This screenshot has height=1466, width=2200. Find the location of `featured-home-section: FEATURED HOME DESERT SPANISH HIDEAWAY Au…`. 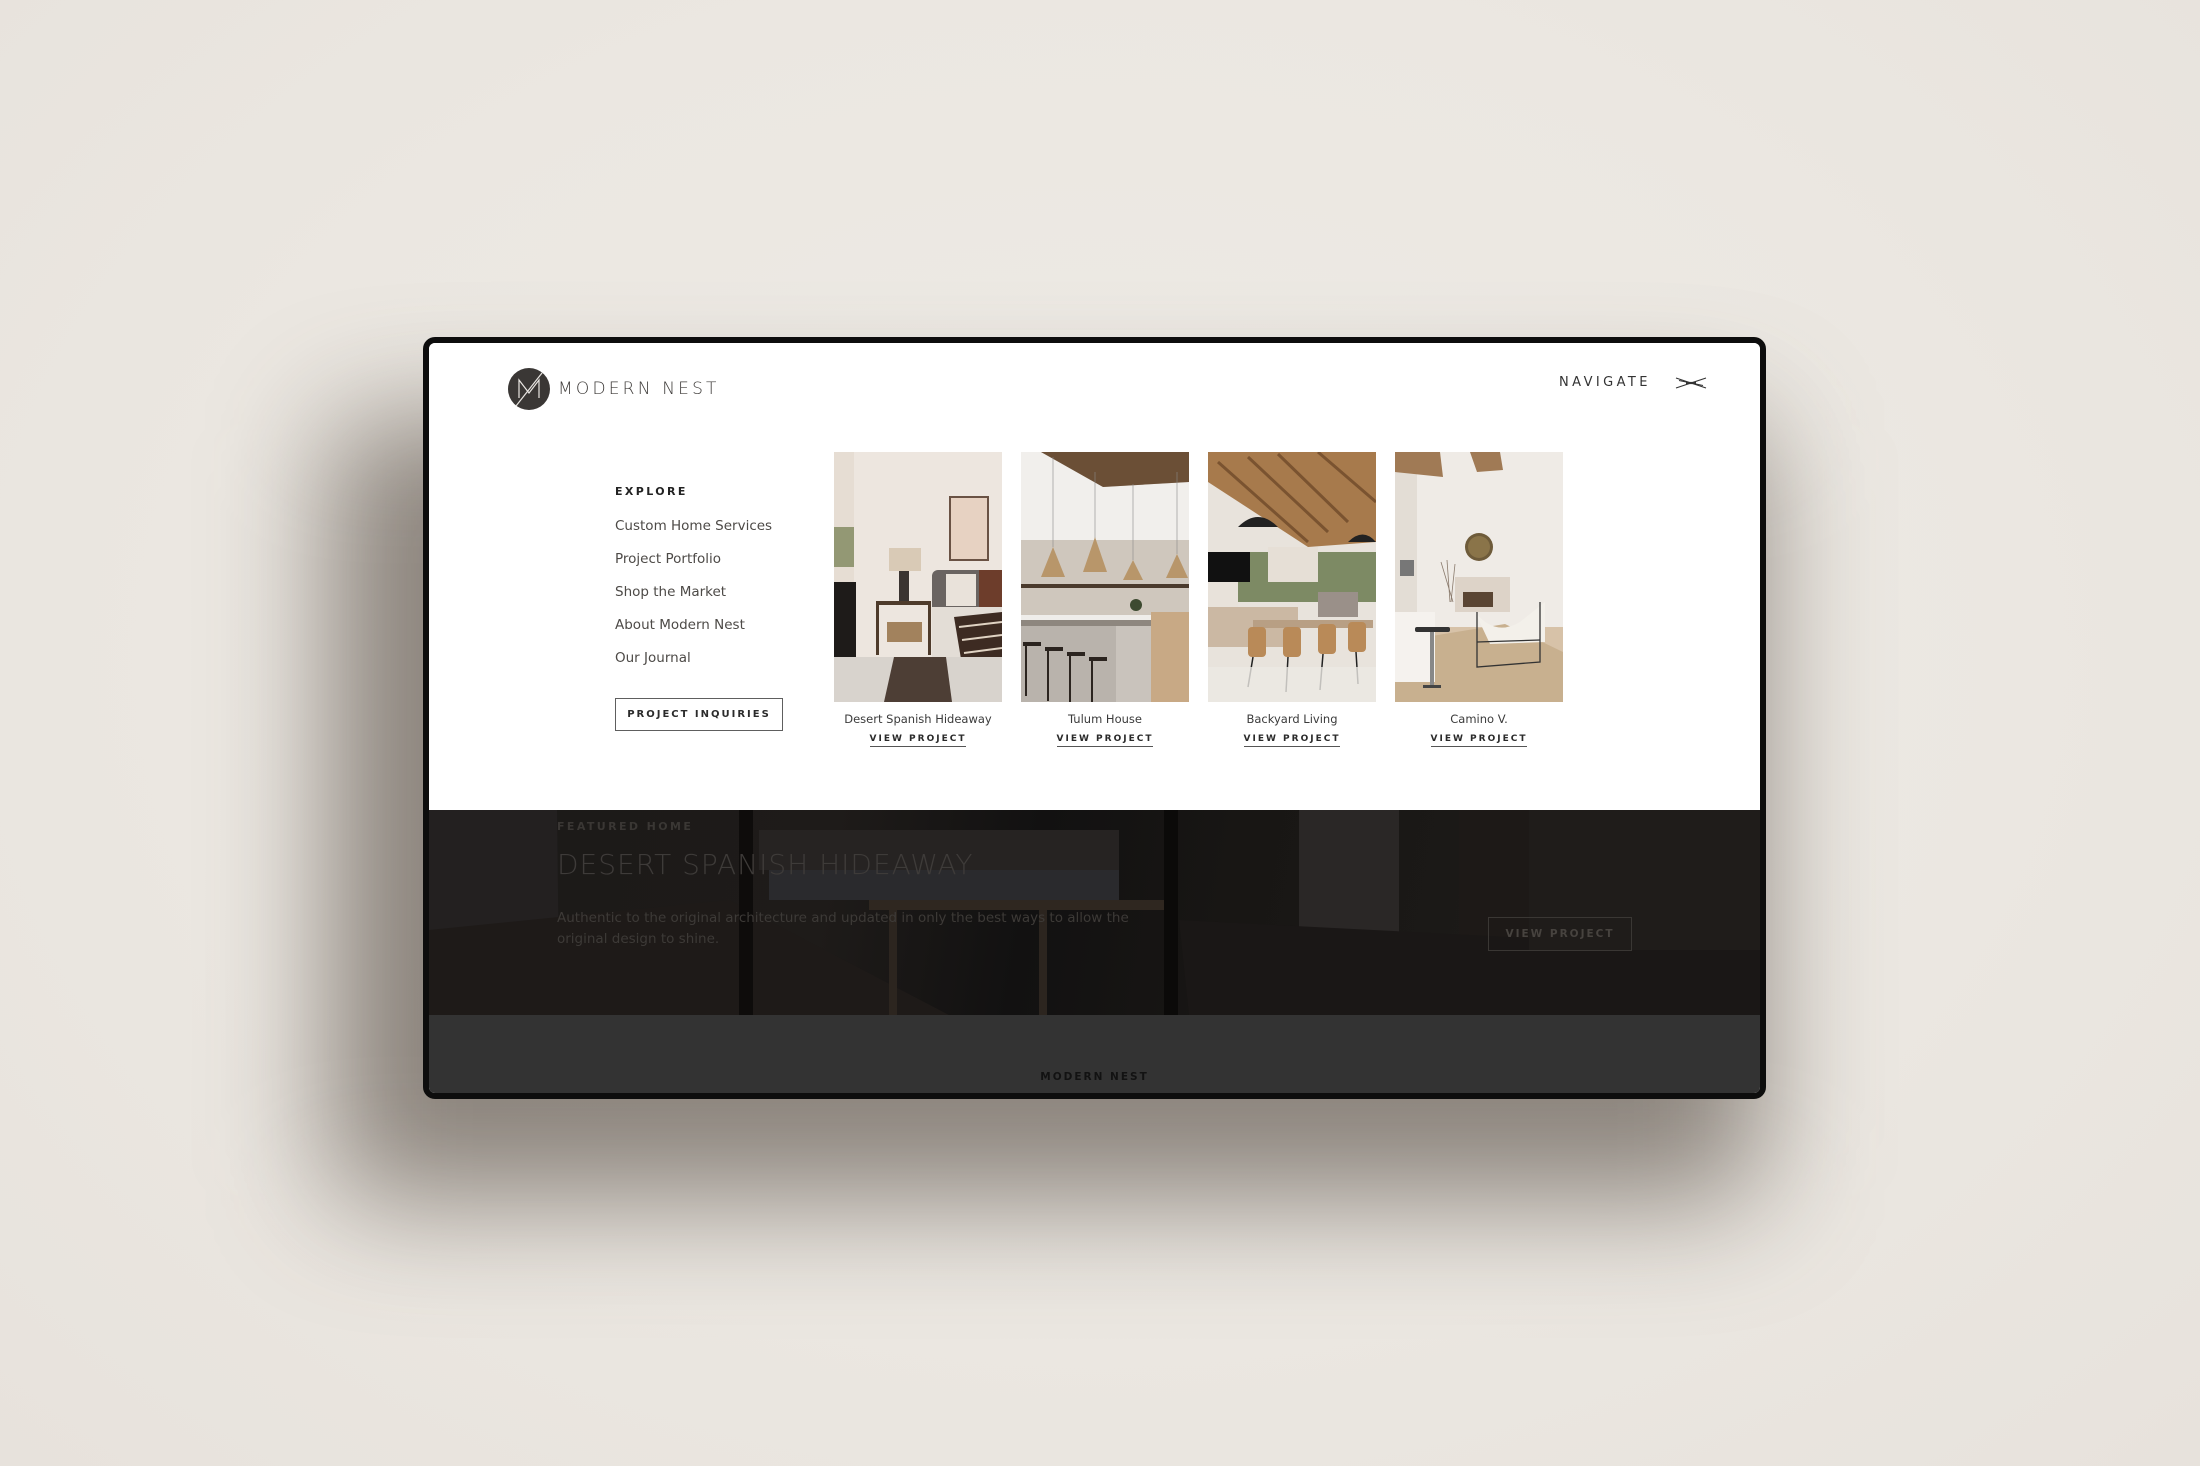

featured-home-section: FEATURED HOME DESERT SPANISH HIDEAWAY Au… is located at coordinates (1094, 912).